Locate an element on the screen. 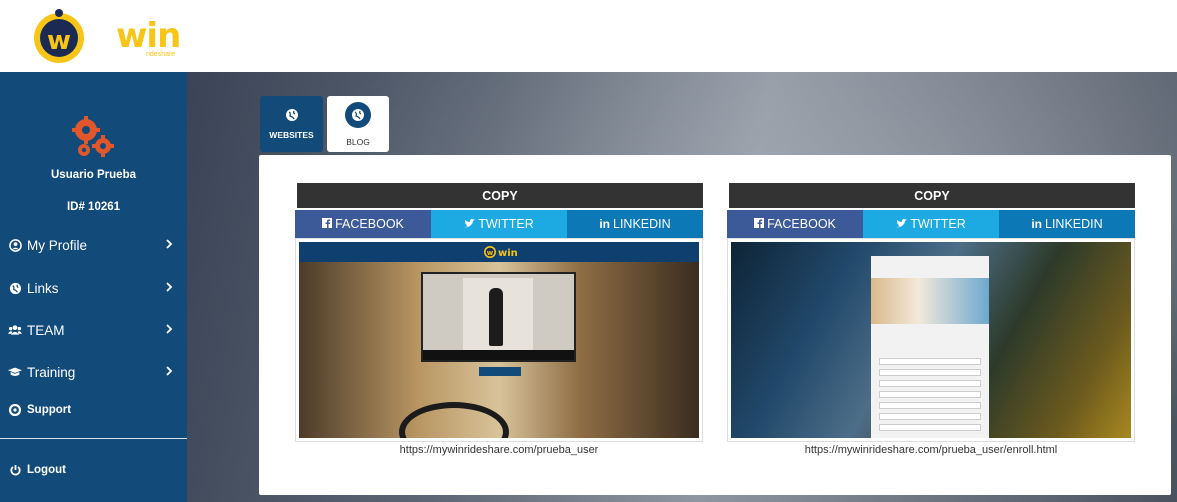 The image size is (1177, 502). sidebar-item-label: Links is located at coordinates (43, 288).